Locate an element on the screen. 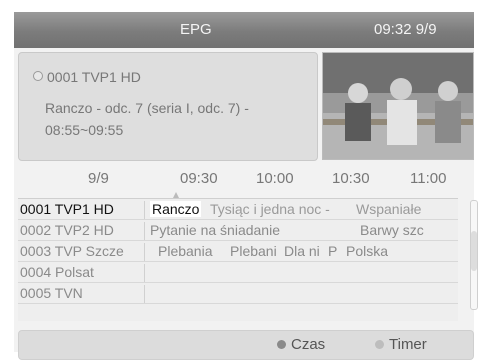 The image size is (481, 360). channel-status-icon is located at coordinates (38, 76).